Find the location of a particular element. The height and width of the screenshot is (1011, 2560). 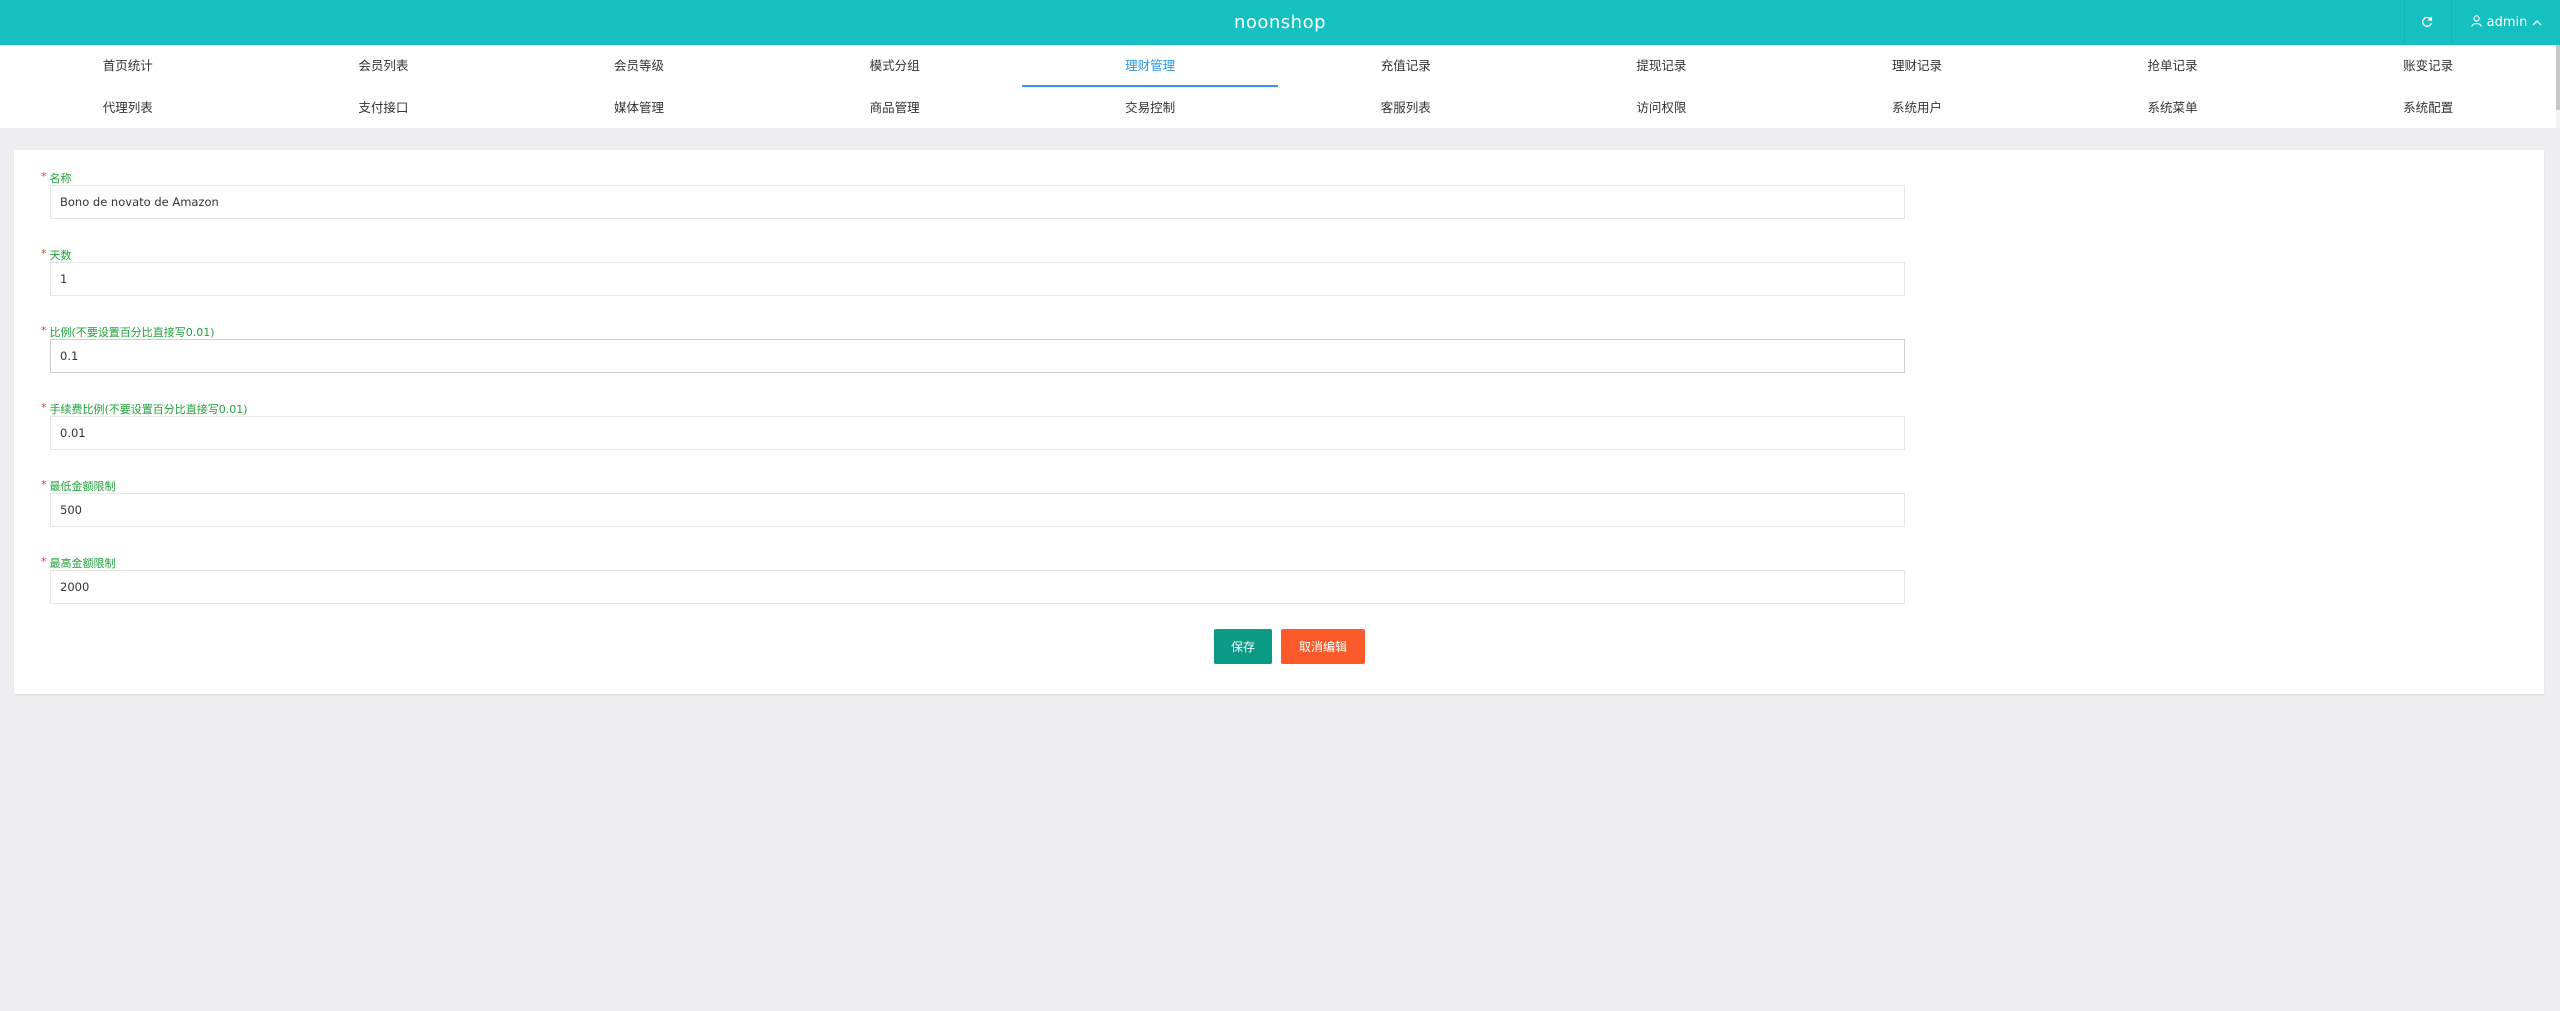

name-input is located at coordinates (977, 202).